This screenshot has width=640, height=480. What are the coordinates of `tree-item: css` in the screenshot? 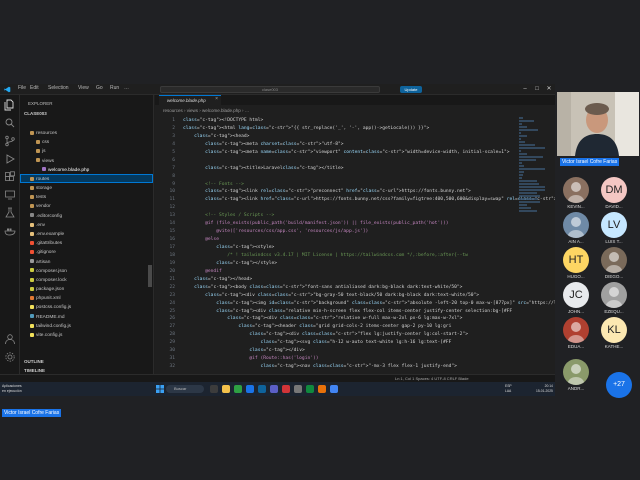 It's located at (42, 143).